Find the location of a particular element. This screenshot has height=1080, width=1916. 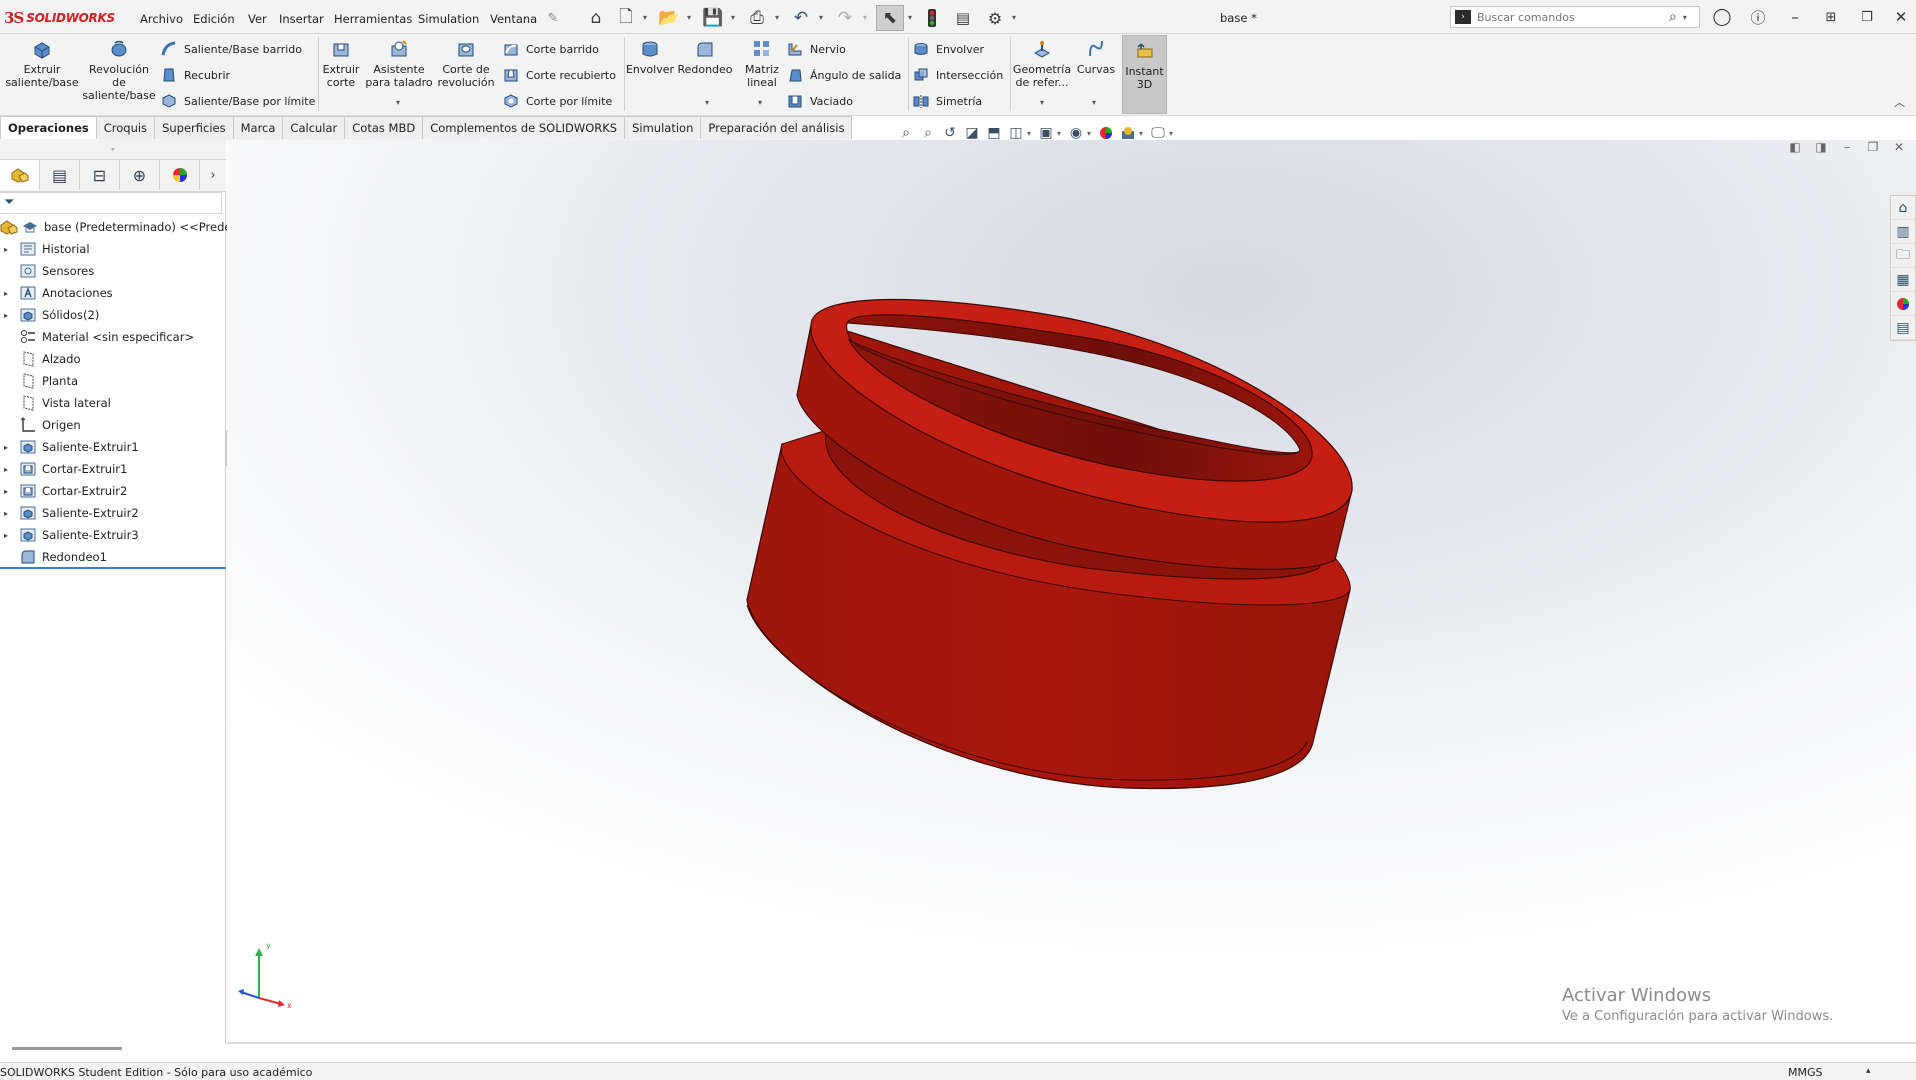

tree-item-material: Material <sin especificar> is located at coordinates (113, 337).